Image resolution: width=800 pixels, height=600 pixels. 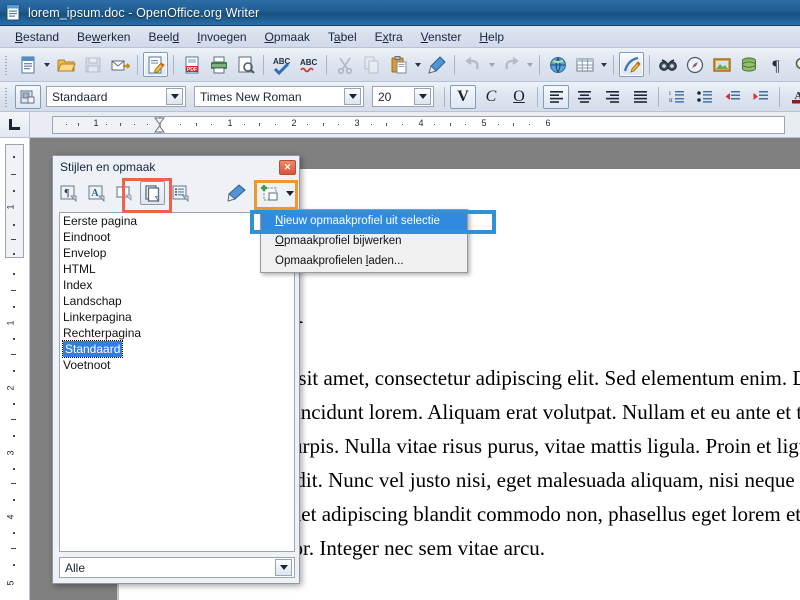 I want to click on frame-styles-icon, so click(x=124, y=193).